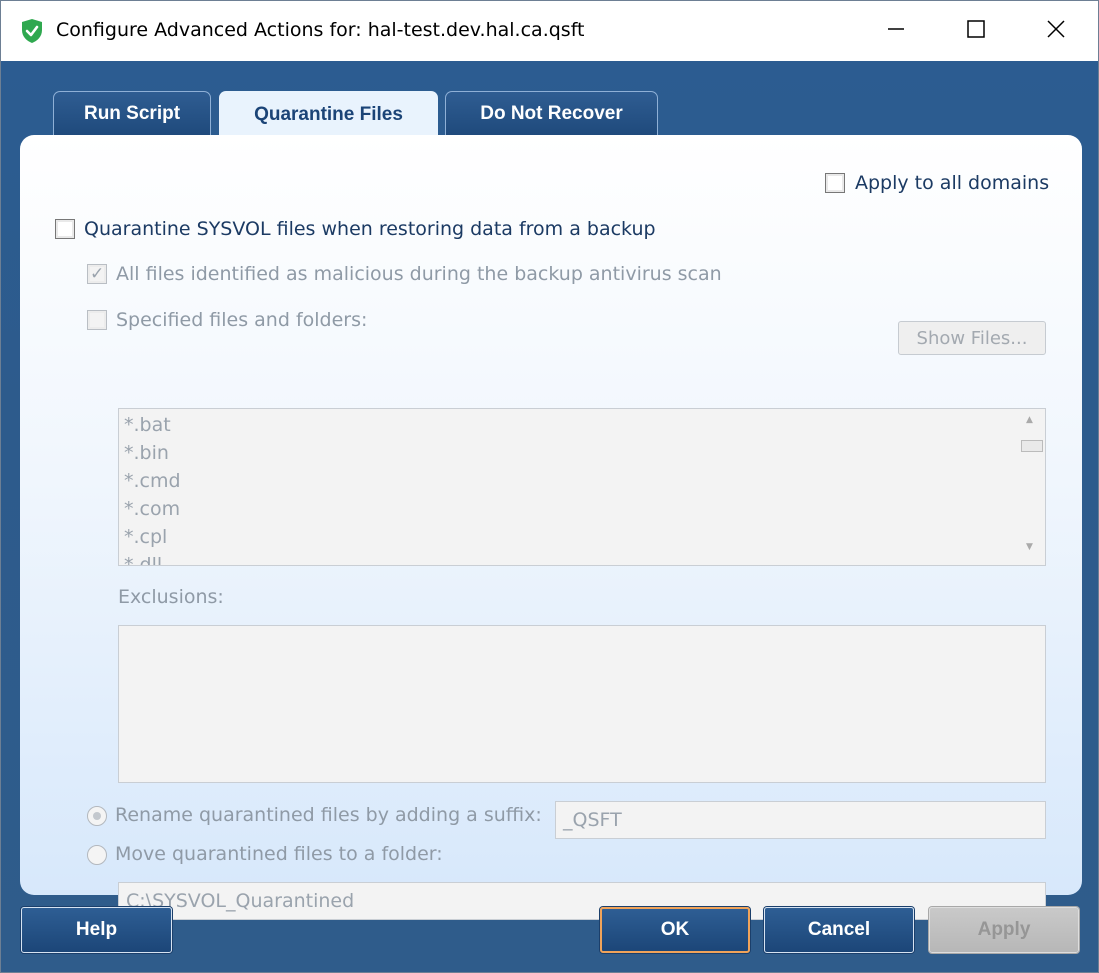 Image resolution: width=1099 pixels, height=973 pixels. What do you see at coordinates (97, 320) in the screenshot?
I see `specified-files-checkbox` at bounding box center [97, 320].